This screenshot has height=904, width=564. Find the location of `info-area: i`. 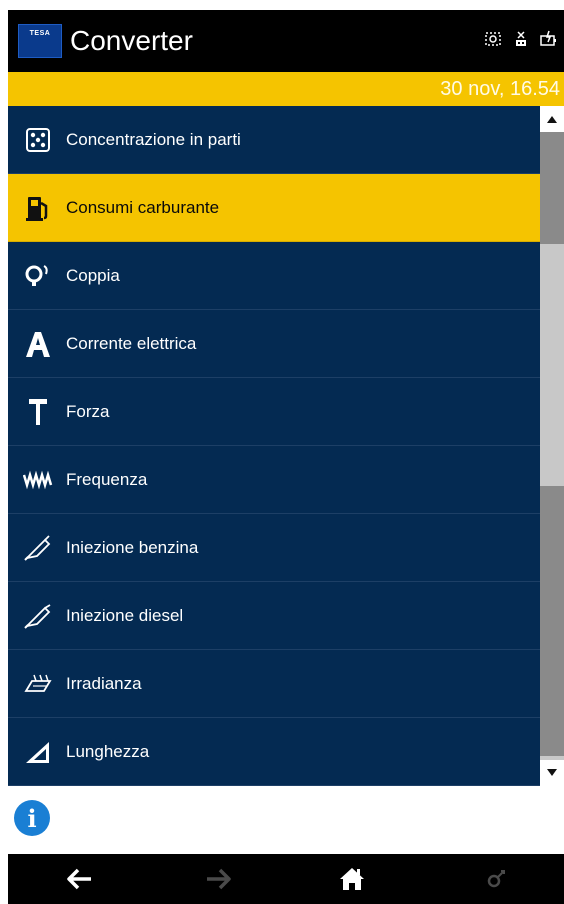

info-area: i is located at coordinates (286, 820).